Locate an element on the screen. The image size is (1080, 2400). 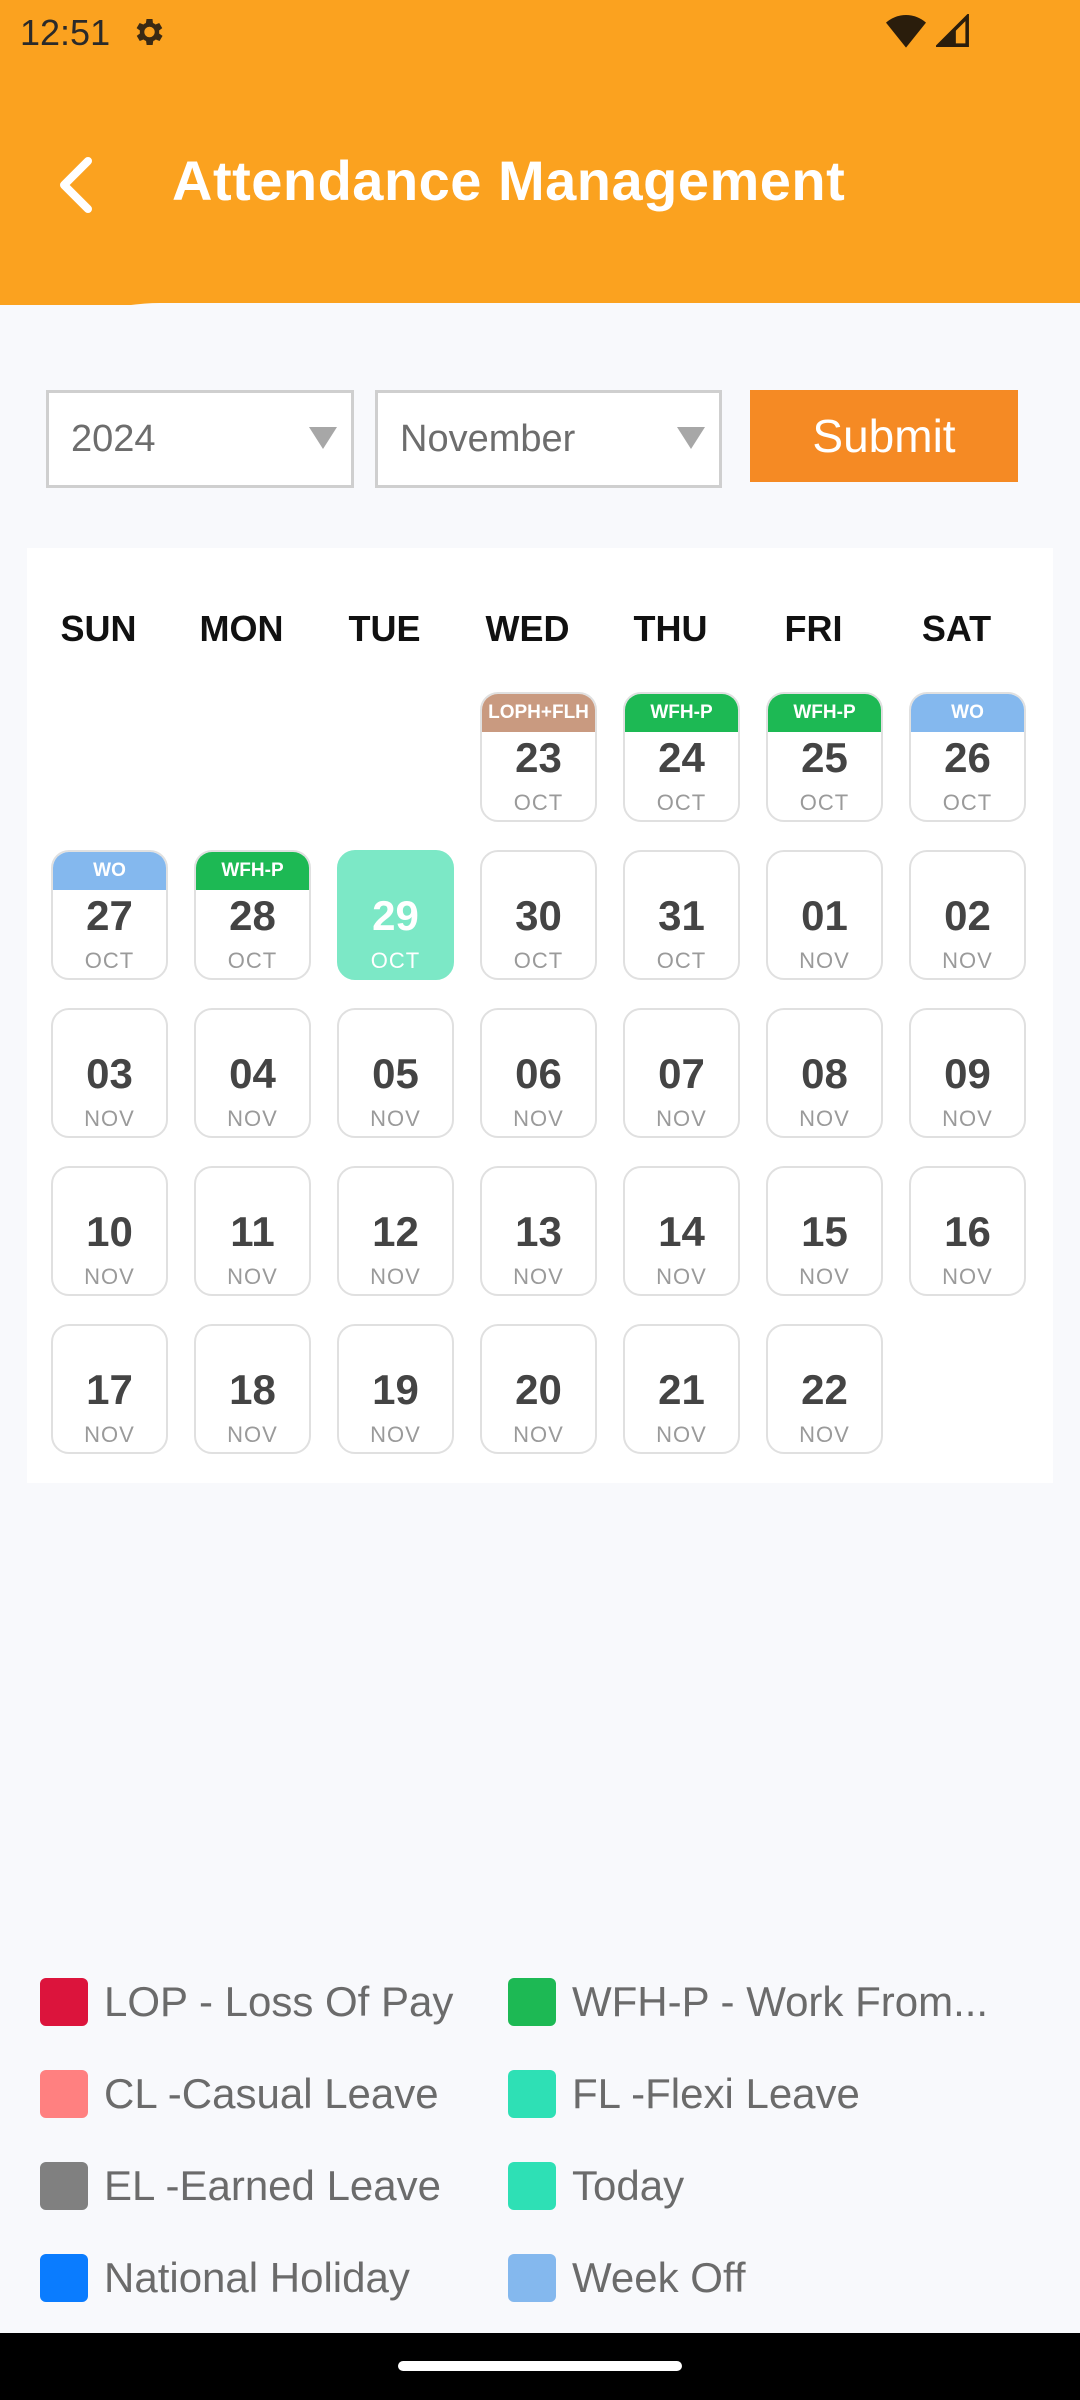
calendar-day: WFH-P 24 OCT is located at coordinates (681, 757).